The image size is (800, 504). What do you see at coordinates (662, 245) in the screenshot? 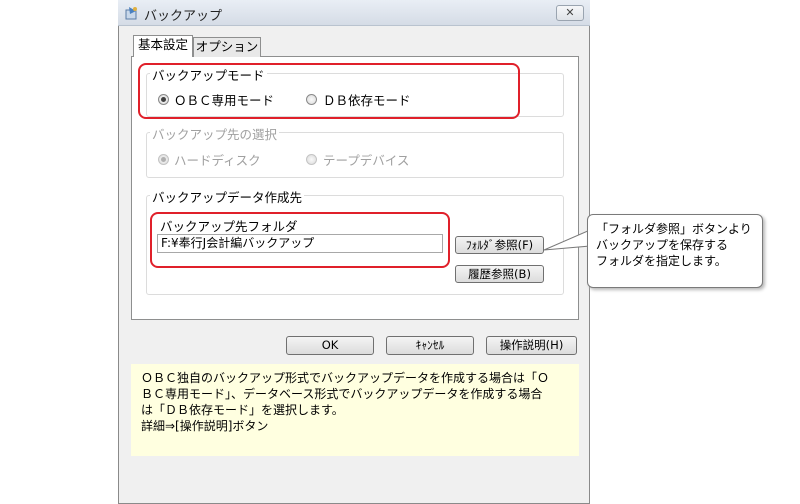
I see `callout-text-line: バックアップを保存する` at bounding box center [662, 245].